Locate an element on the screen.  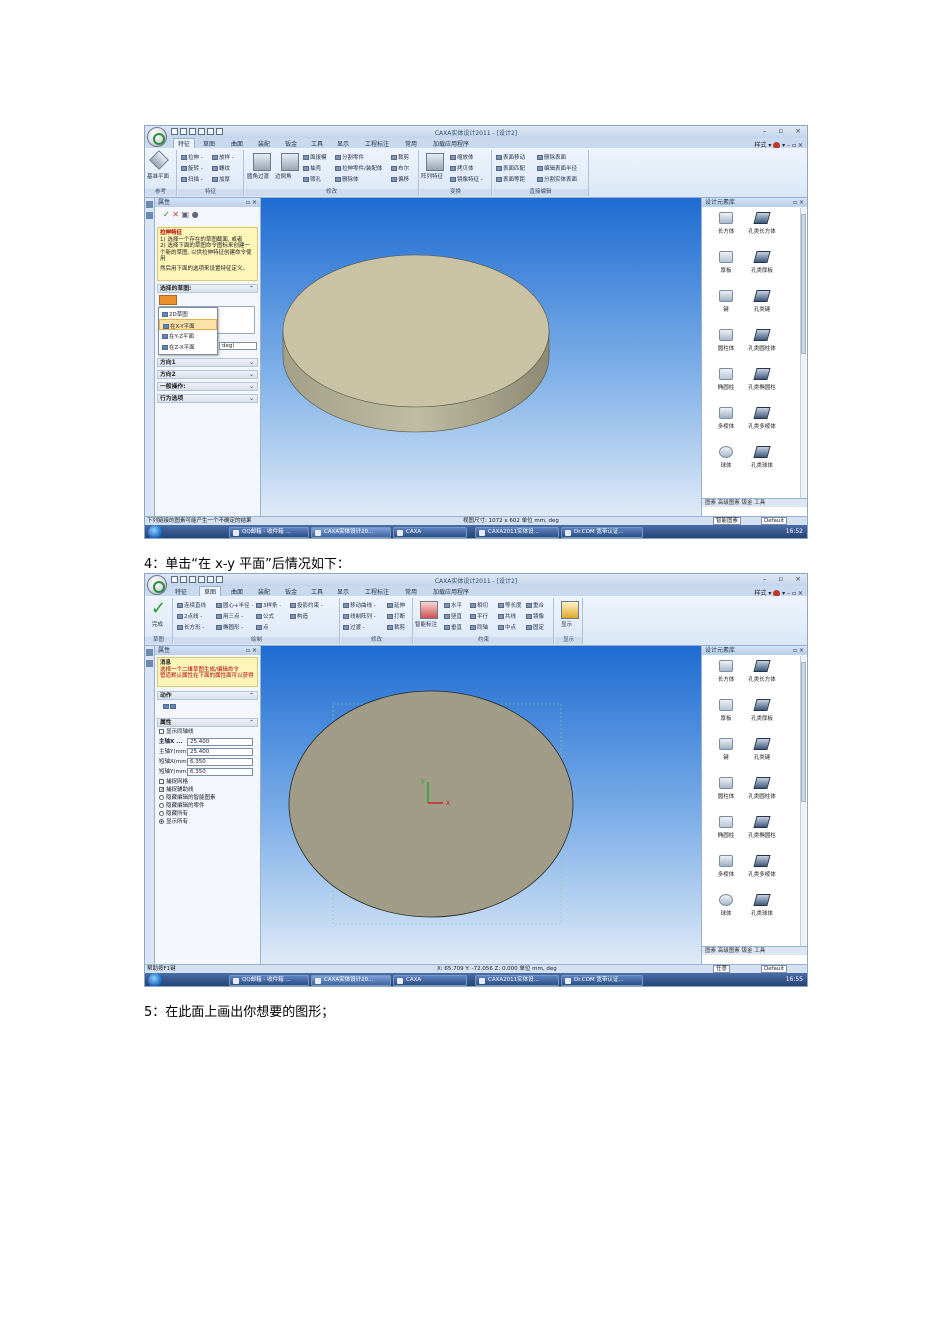
confirm-icon: ✓ ✕ ▣ ● is located at coordinates (181, 214).